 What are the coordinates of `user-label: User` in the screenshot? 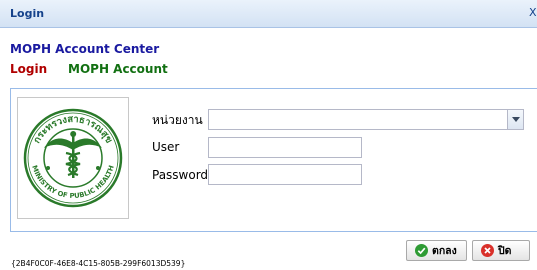 It's located at (166, 147).